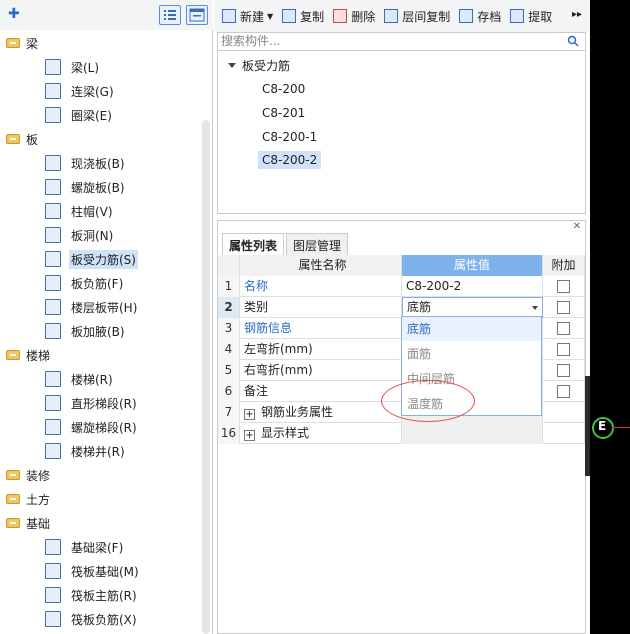 This screenshot has width=630, height=634. What do you see at coordinates (472, 286) in the screenshot?
I see `value-cell: C8-200-2` at bounding box center [472, 286].